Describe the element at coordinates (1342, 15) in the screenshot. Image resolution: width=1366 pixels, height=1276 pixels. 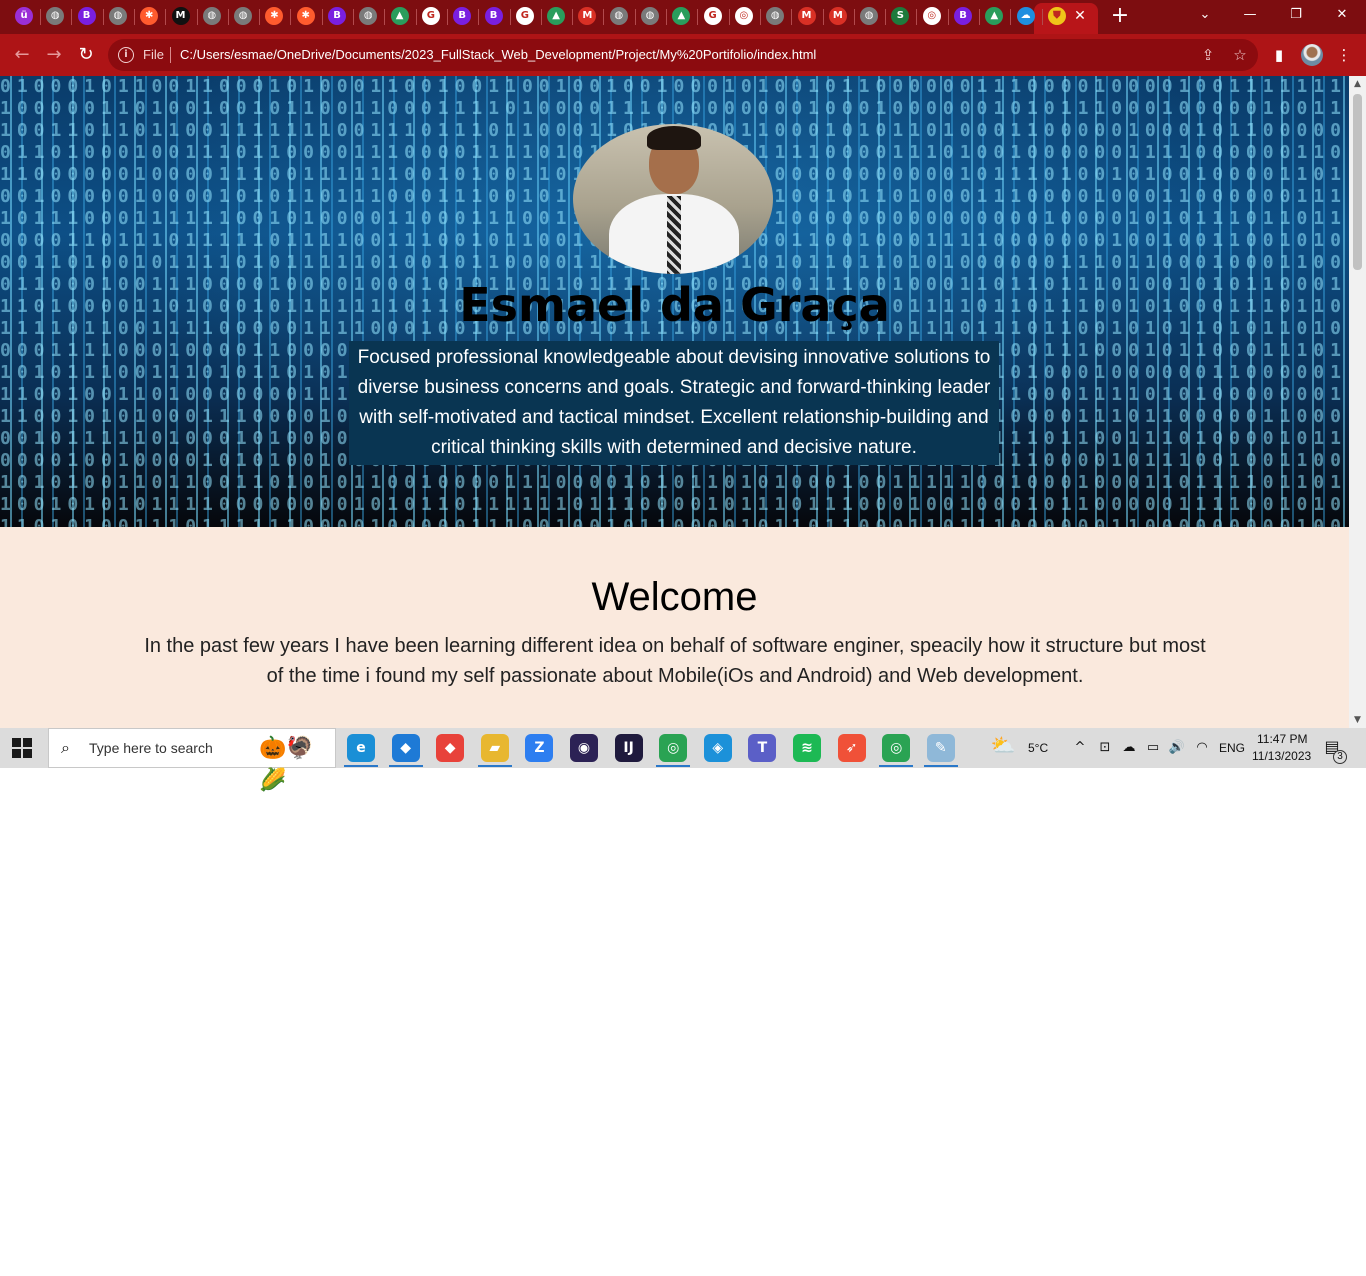
I see `close-window-button: ✕` at that location.